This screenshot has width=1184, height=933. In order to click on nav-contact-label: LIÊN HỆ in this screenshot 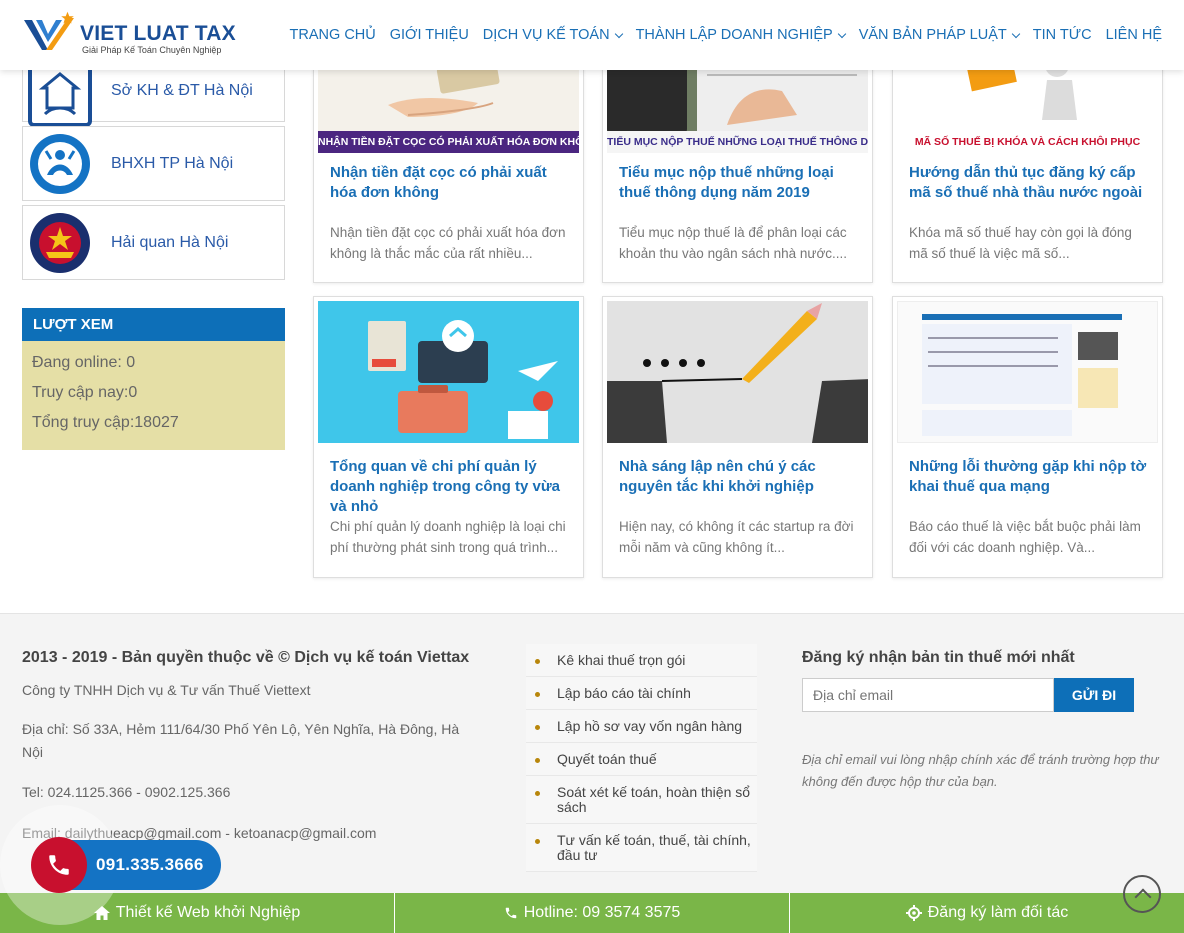, I will do `click(1133, 35)`.